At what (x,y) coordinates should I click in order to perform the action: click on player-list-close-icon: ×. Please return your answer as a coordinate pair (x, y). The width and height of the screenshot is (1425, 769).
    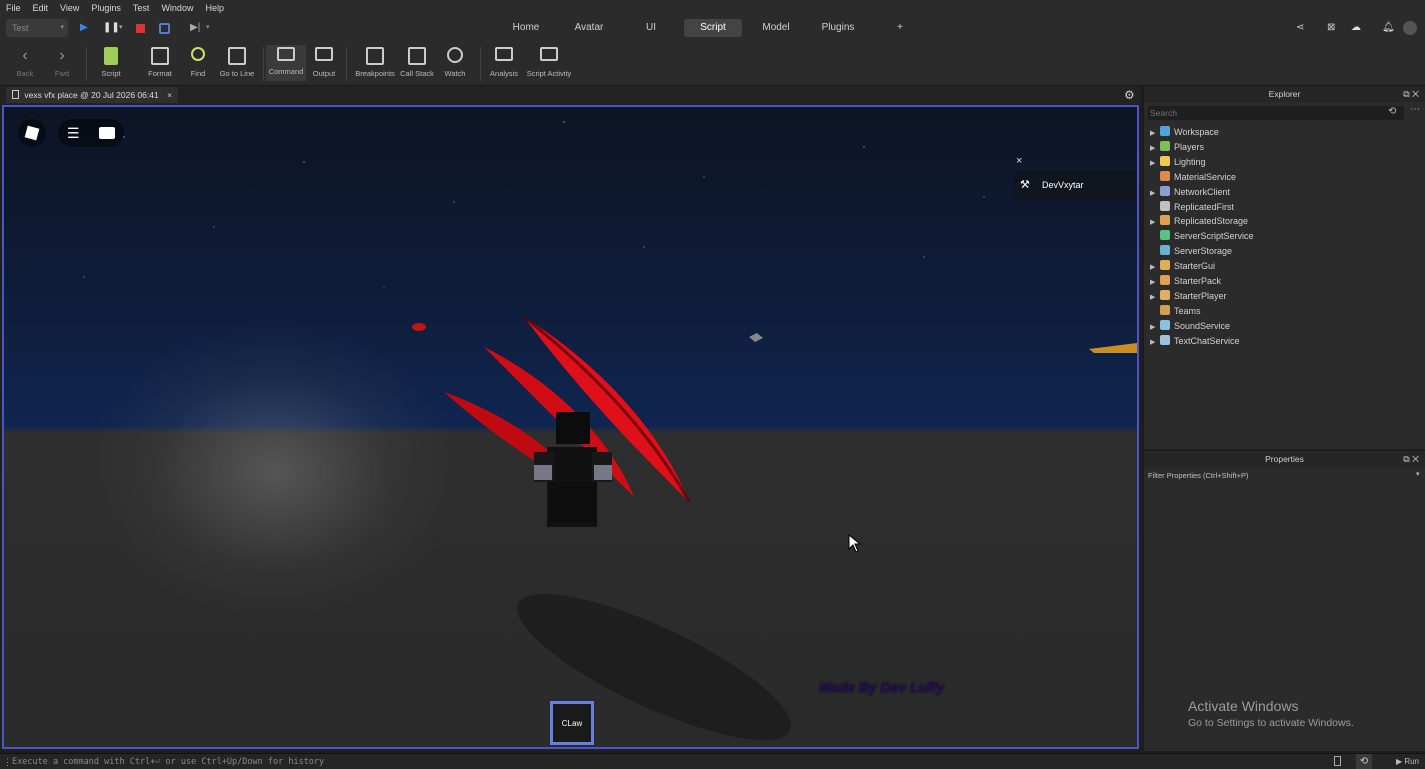
    Looking at the image, I should click on (1019, 161).